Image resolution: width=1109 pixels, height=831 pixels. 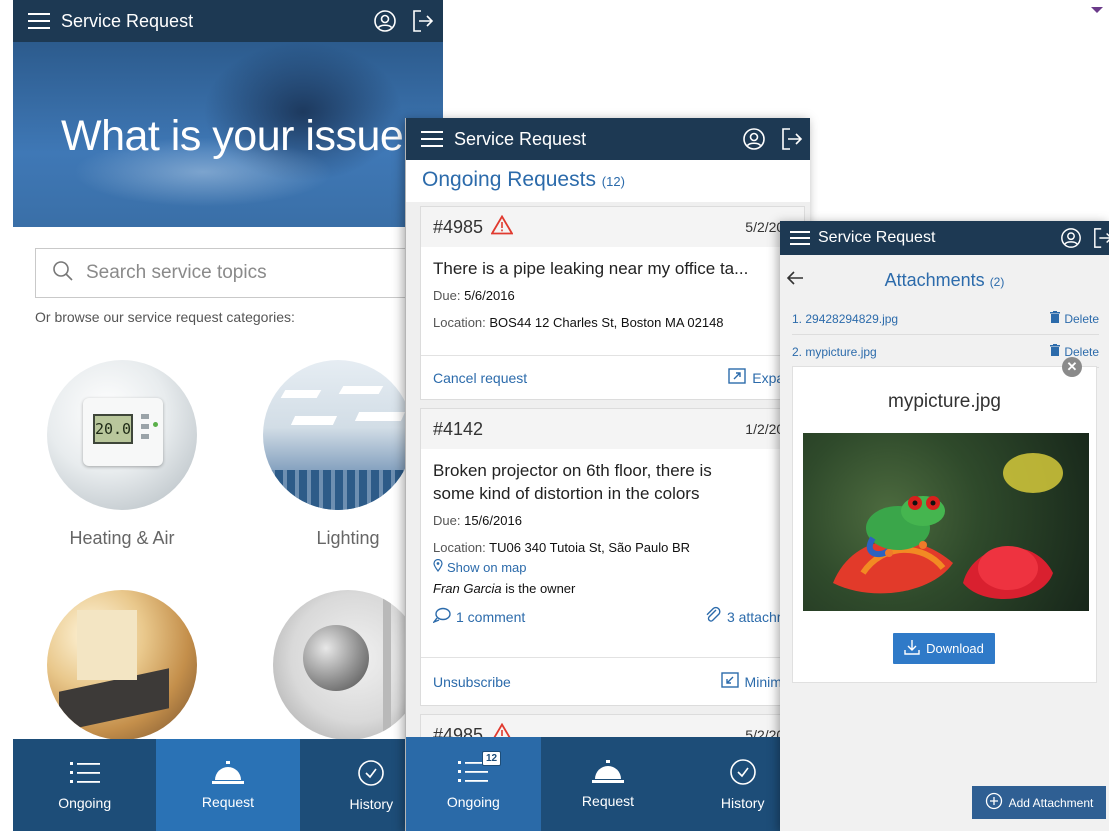 I want to click on warning-icon, so click(x=502, y=729).